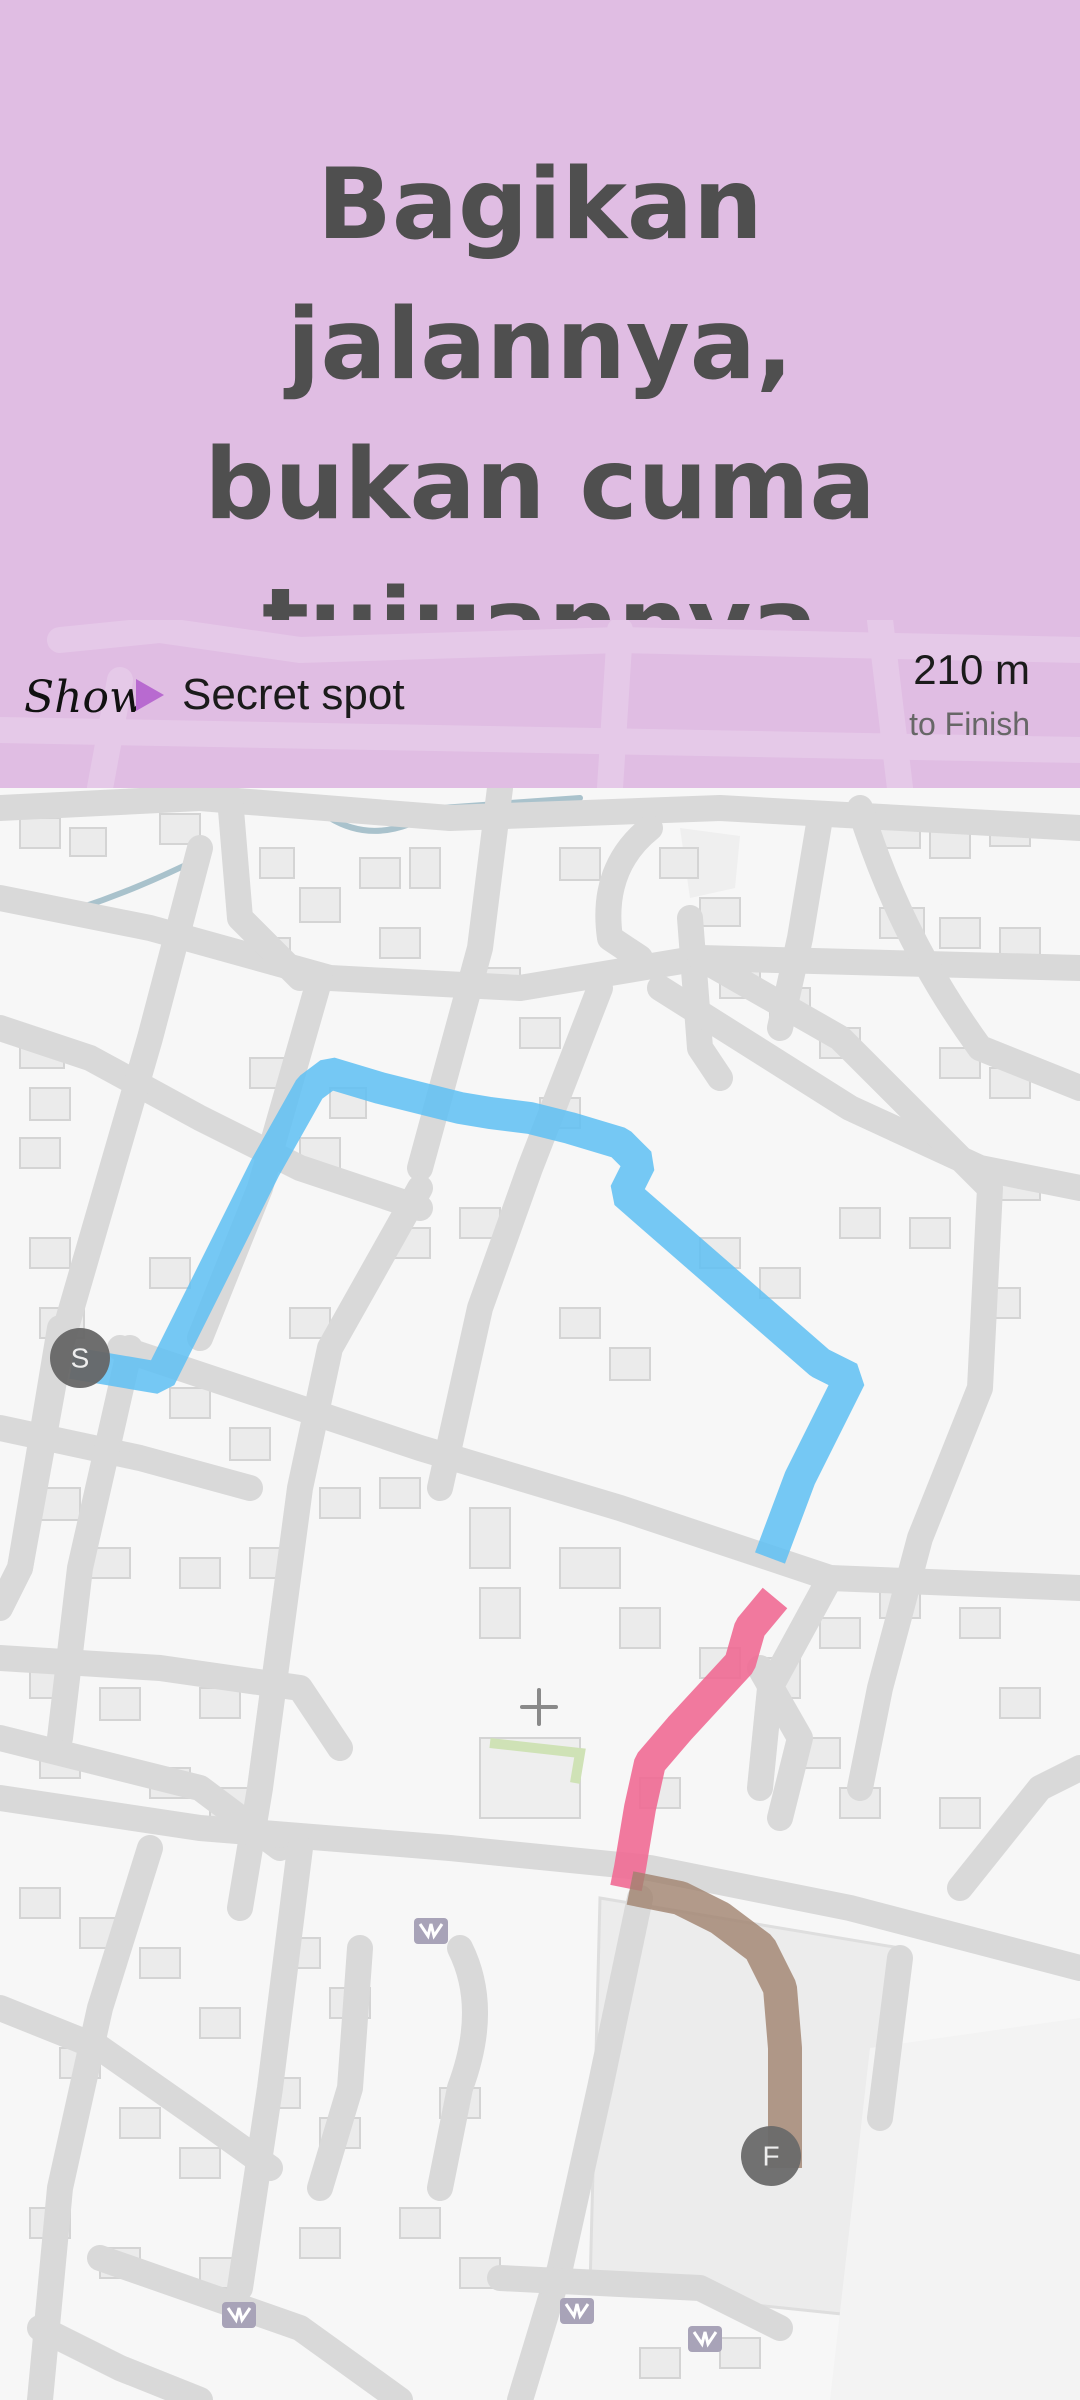 The image size is (1080, 2400). I want to click on distance-caption: to Finish, so click(969, 724).